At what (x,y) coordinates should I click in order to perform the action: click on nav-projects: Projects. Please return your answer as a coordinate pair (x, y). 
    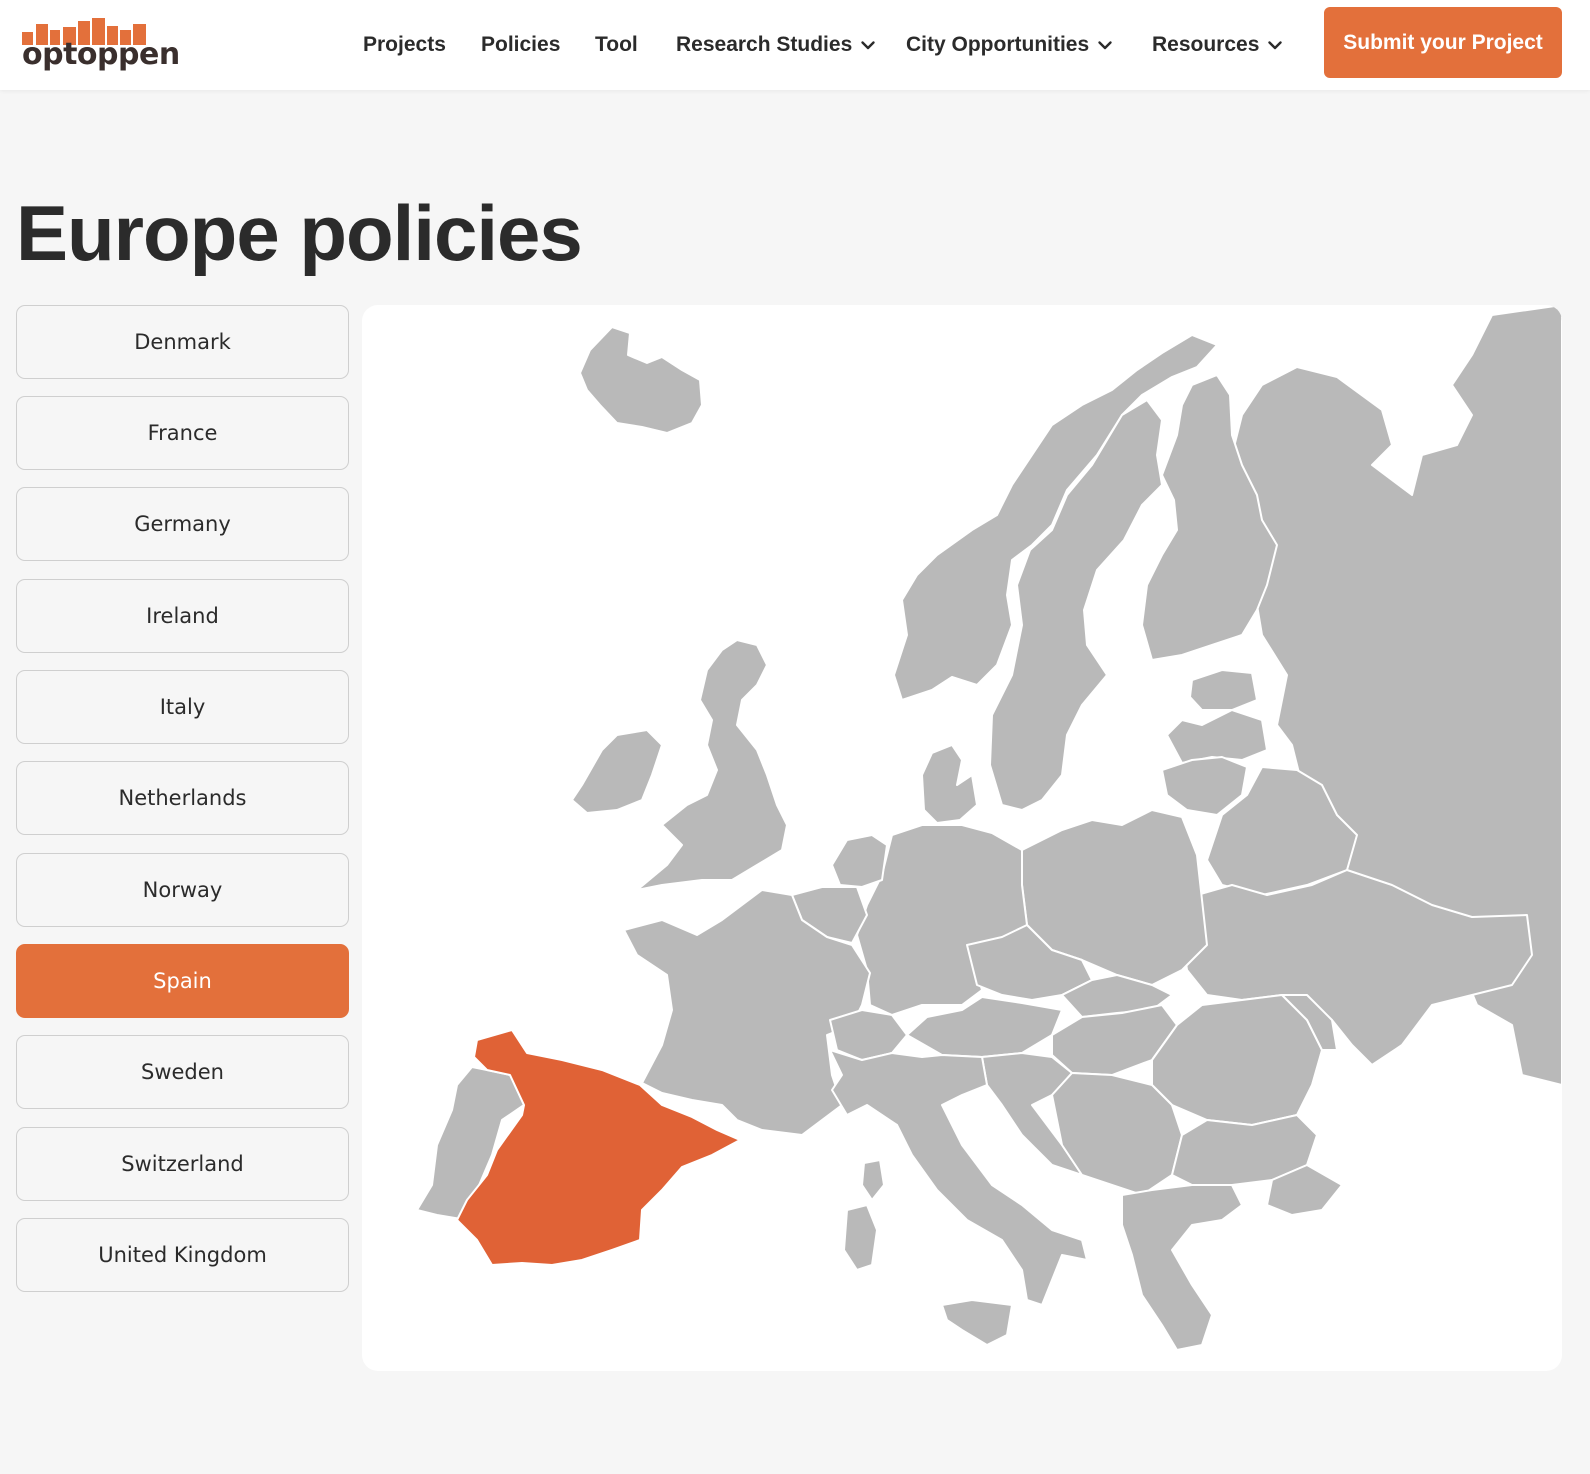
    Looking at the image, I should click on (404, 45).